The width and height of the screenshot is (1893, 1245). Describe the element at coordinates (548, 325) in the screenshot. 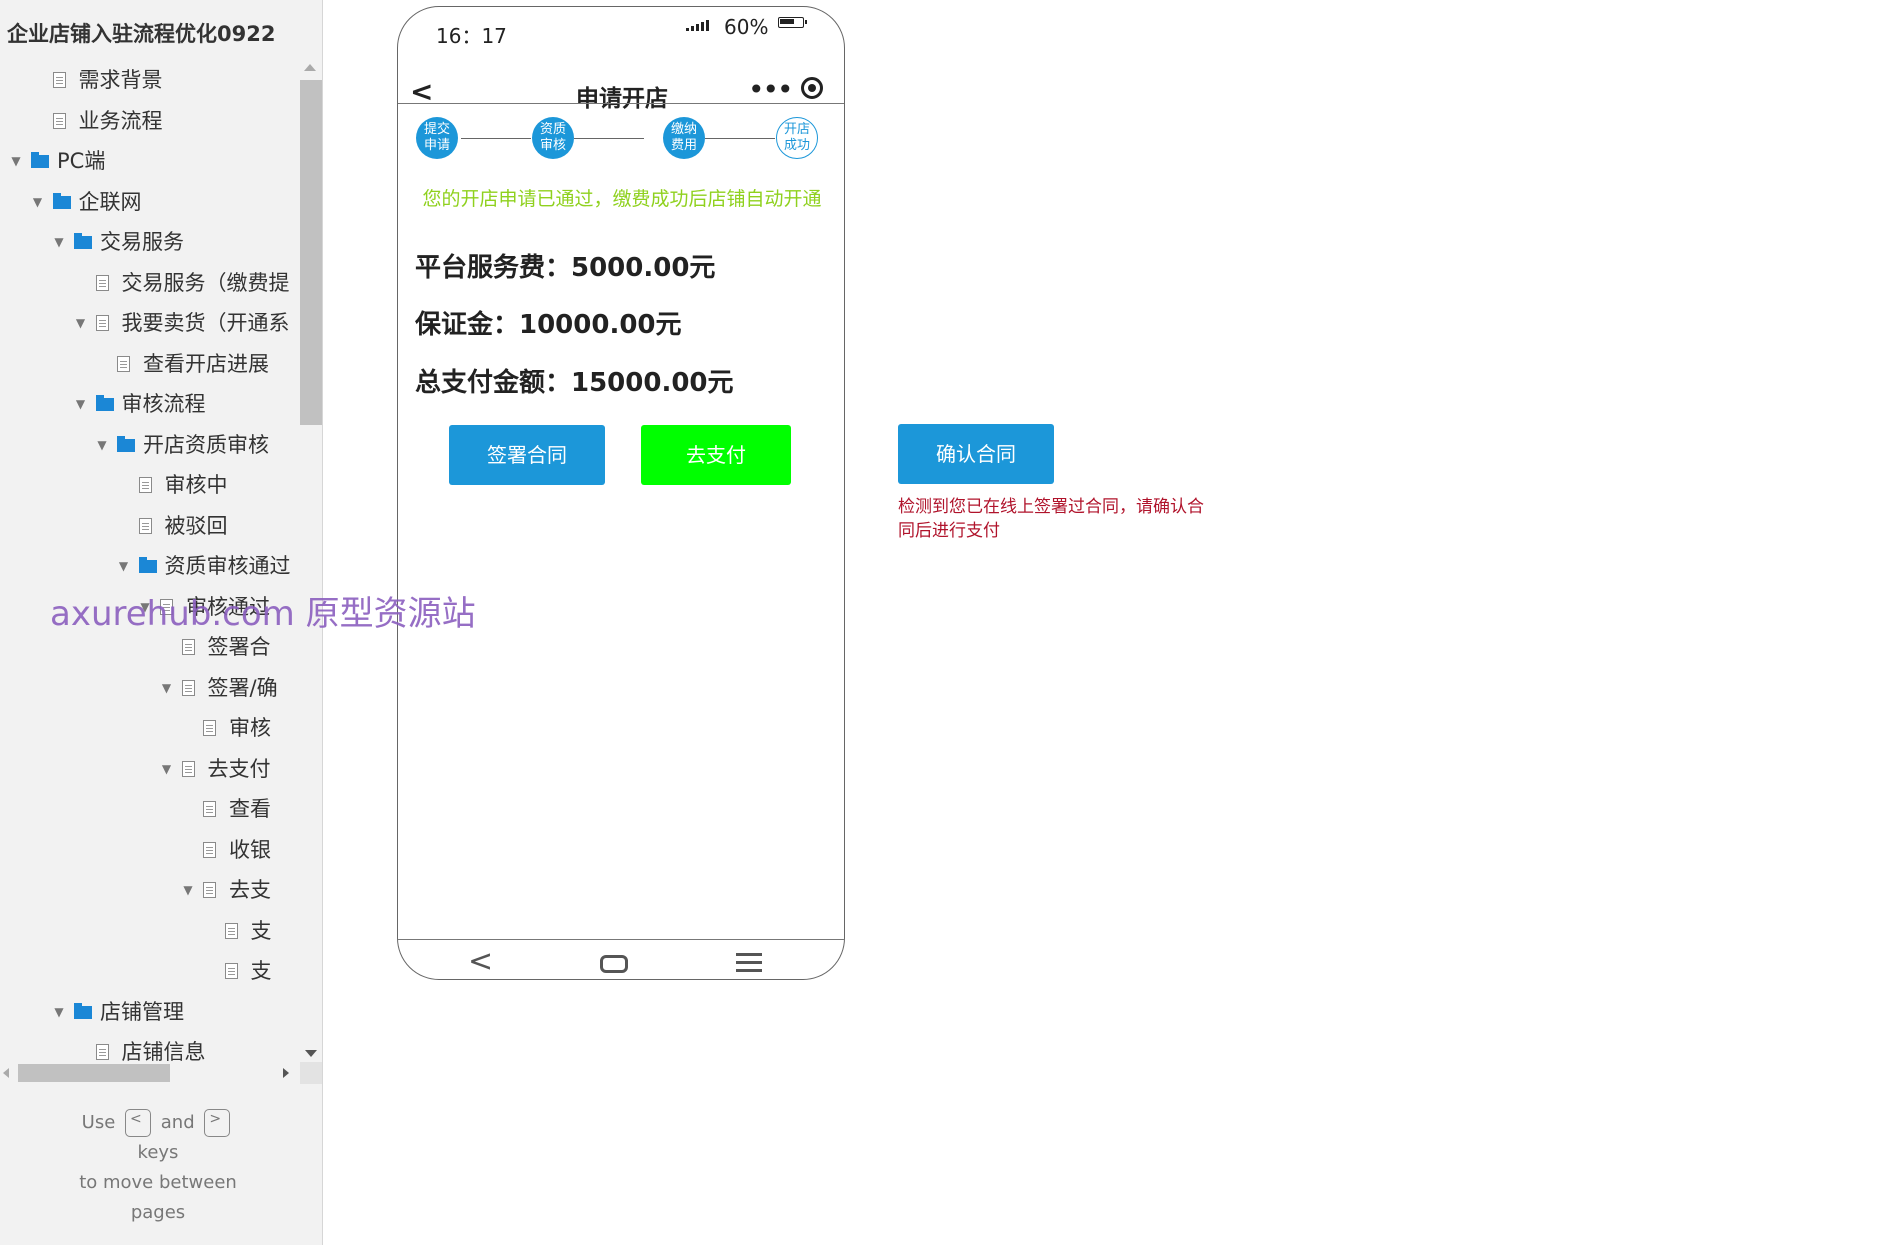

I see `deposit-fee: 保证金：10000.00元` at that location.